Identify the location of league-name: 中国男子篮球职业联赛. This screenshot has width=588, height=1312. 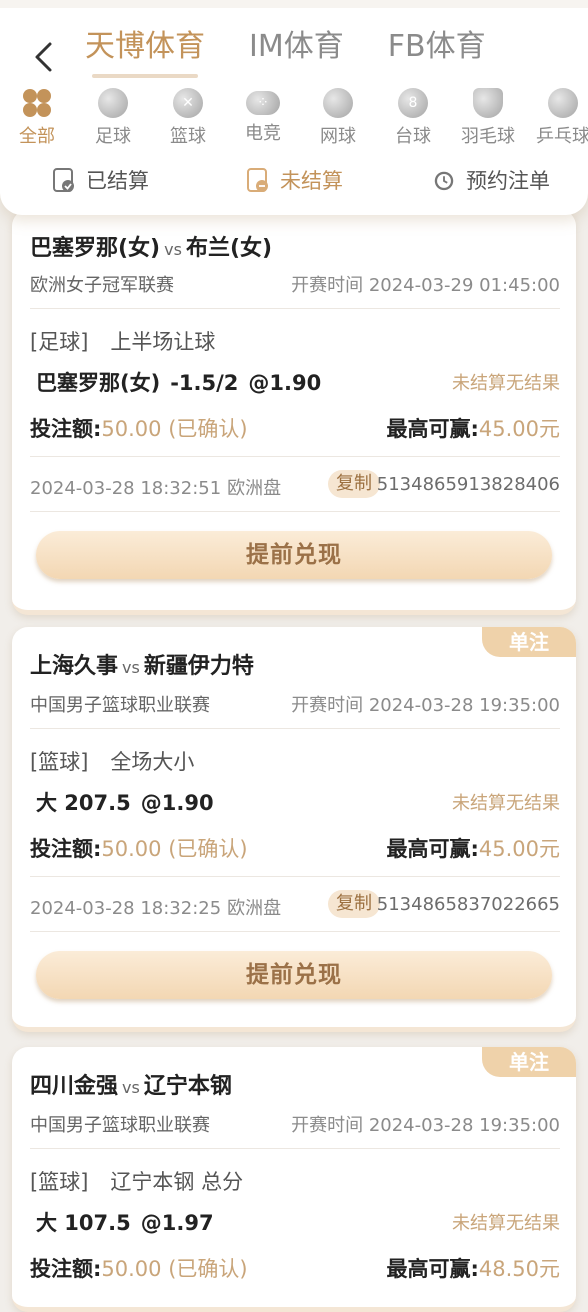
(120, 705).